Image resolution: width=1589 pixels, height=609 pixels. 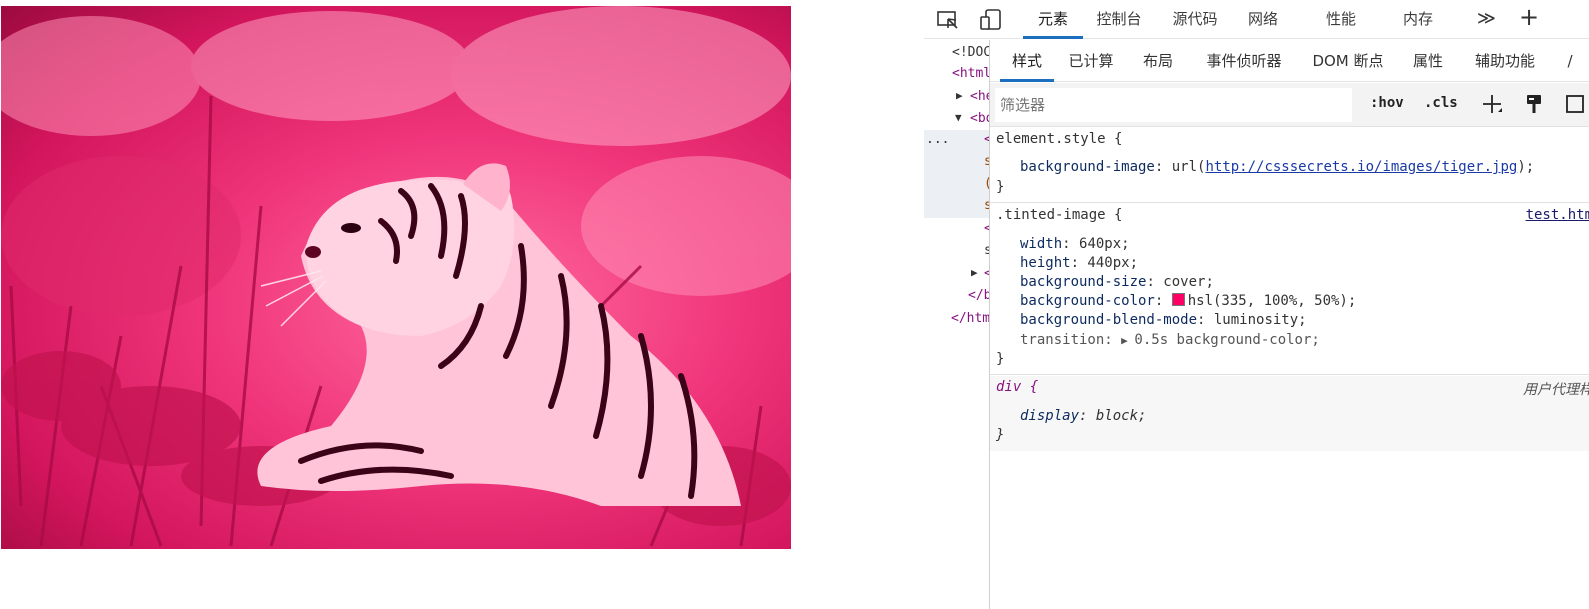 I want to click on device-emulation-icon, so click(x=991, y=20).